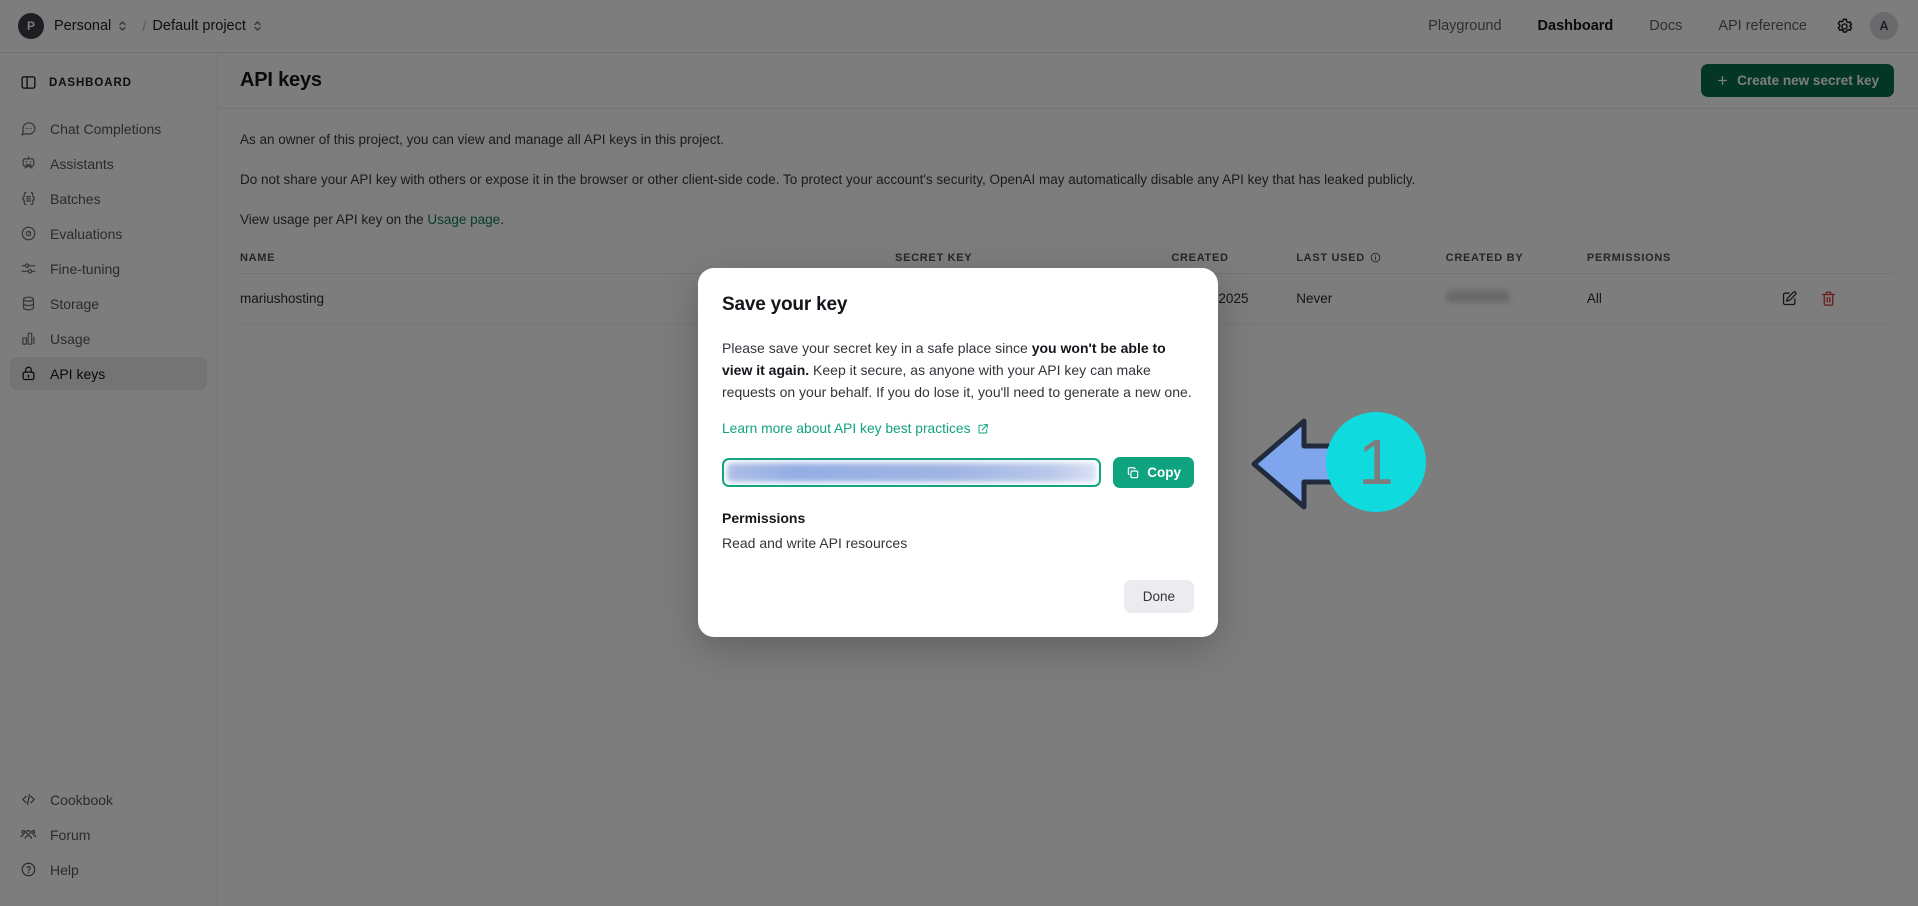  What do you see at coordinates (846, 429) in the screenshot?
I see `learn-more-label: Learn more about API key best practices` at bounding box center [846, 429].